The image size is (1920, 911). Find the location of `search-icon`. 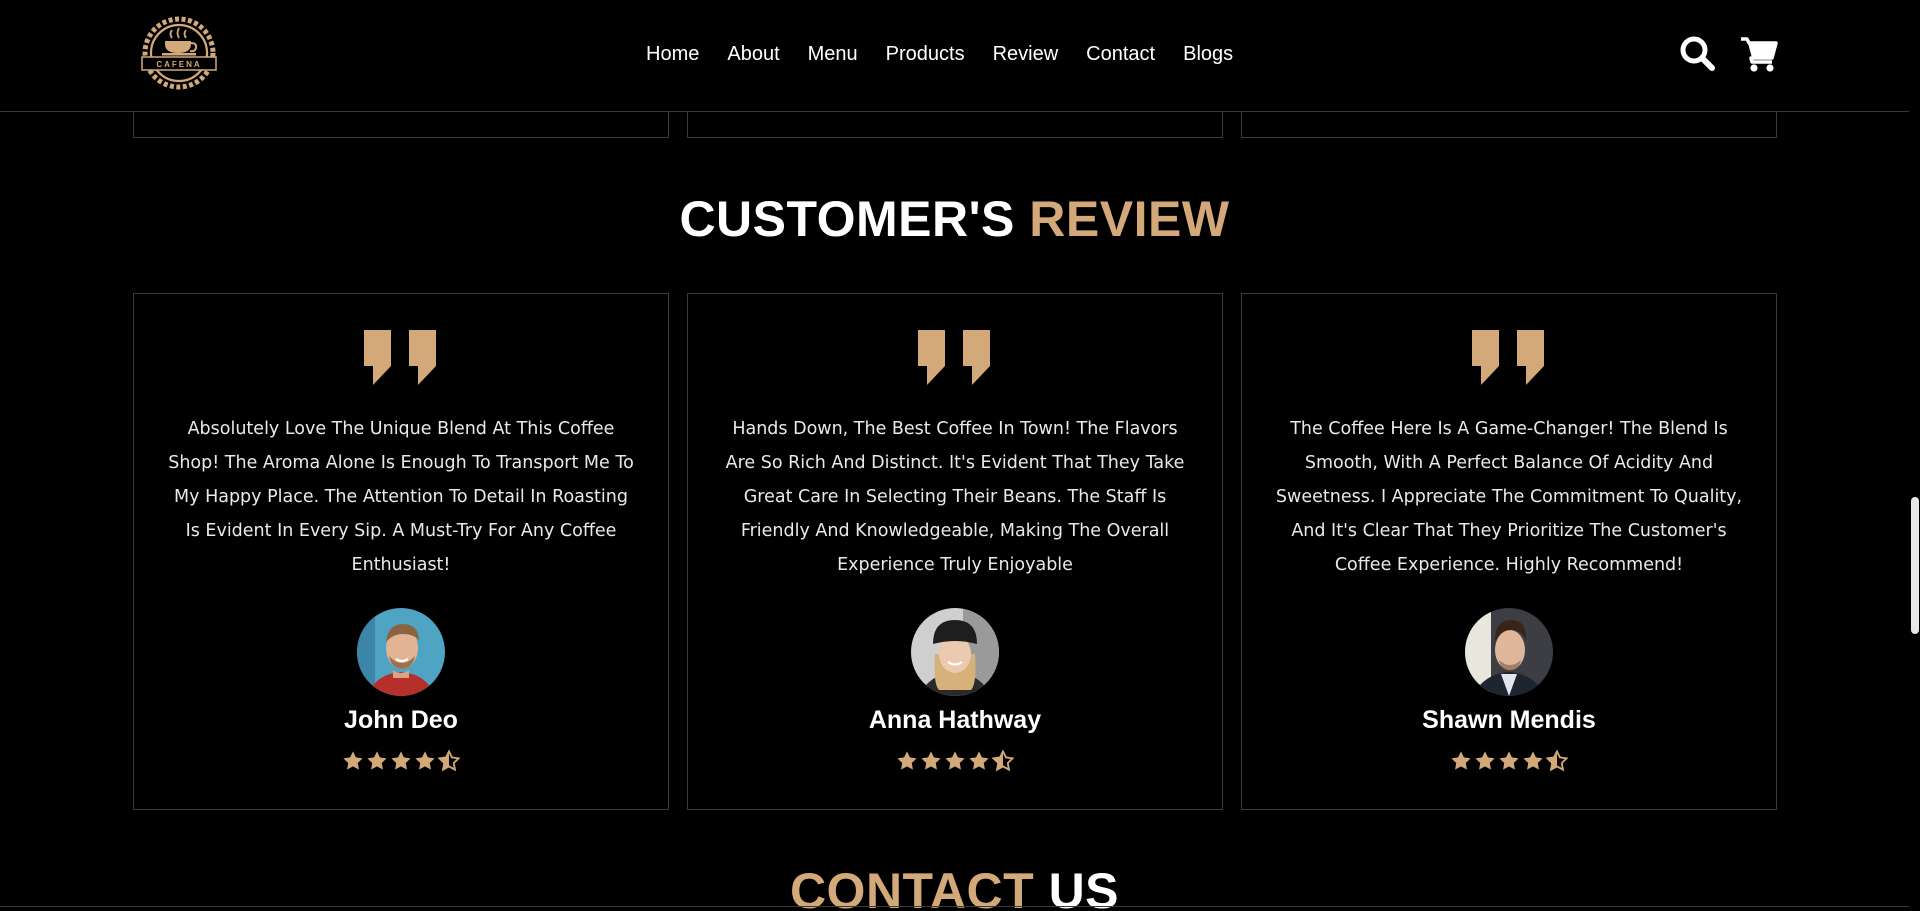

search-icon is located at coordinates (1698, 54).